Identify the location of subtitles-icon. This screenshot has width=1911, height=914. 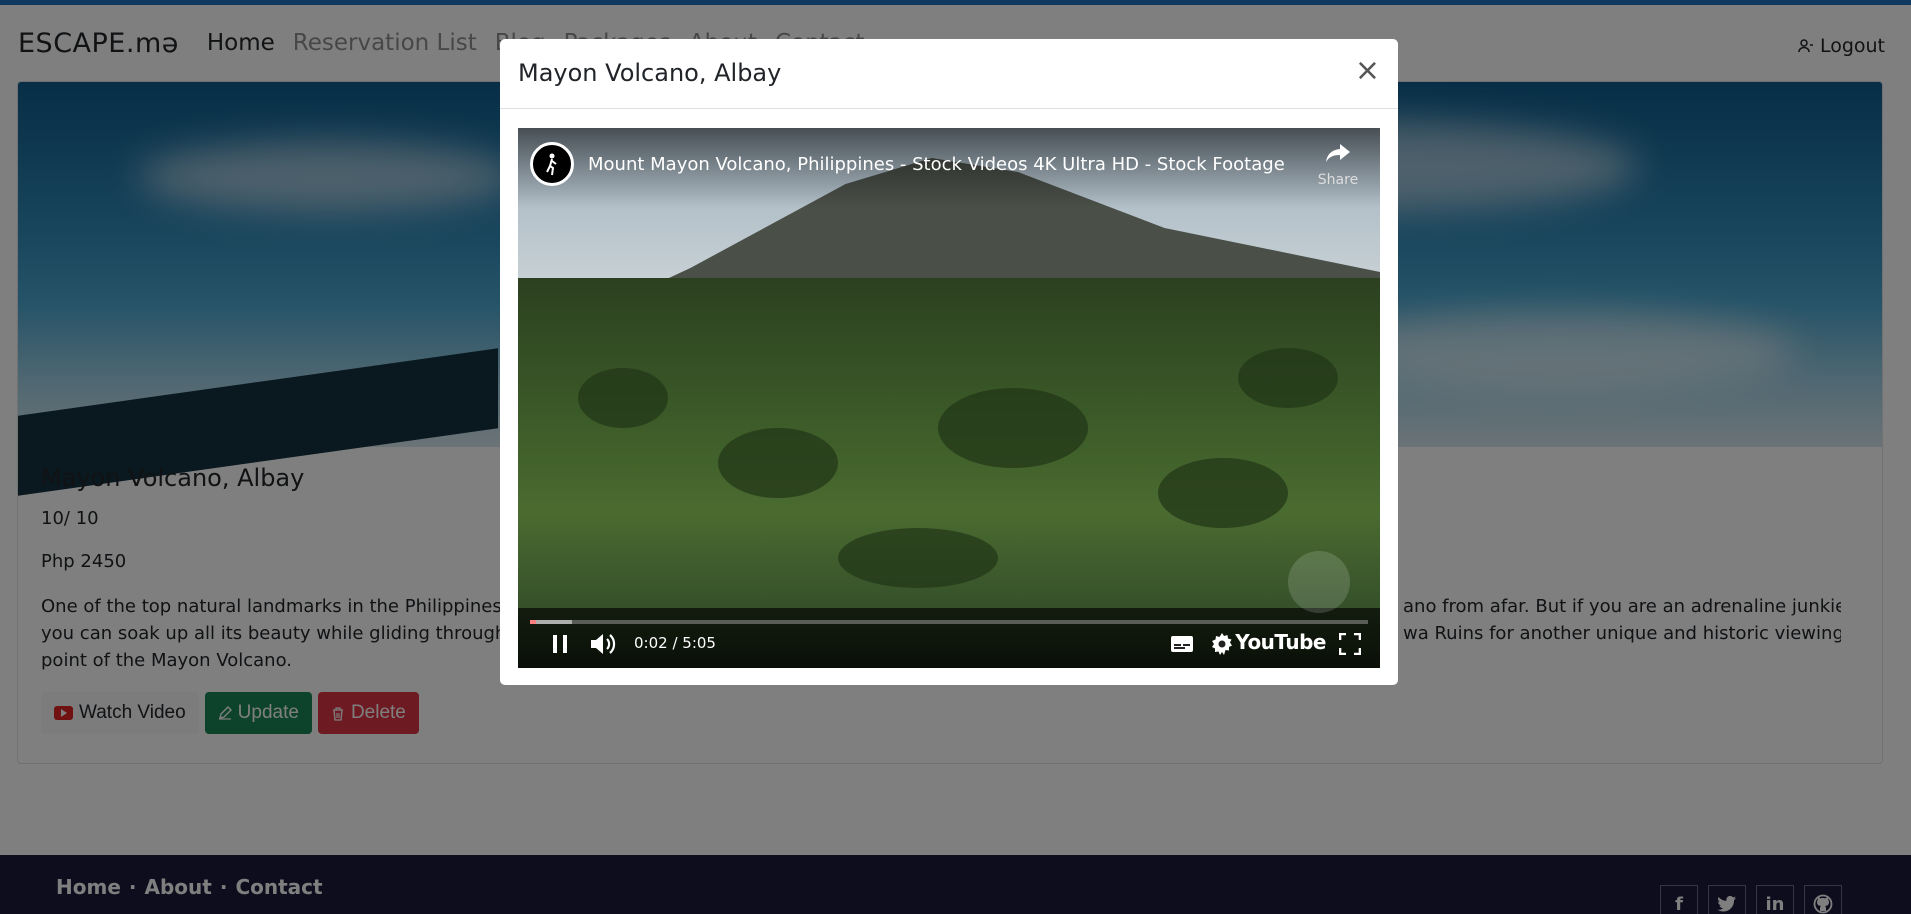
(1182, 644).